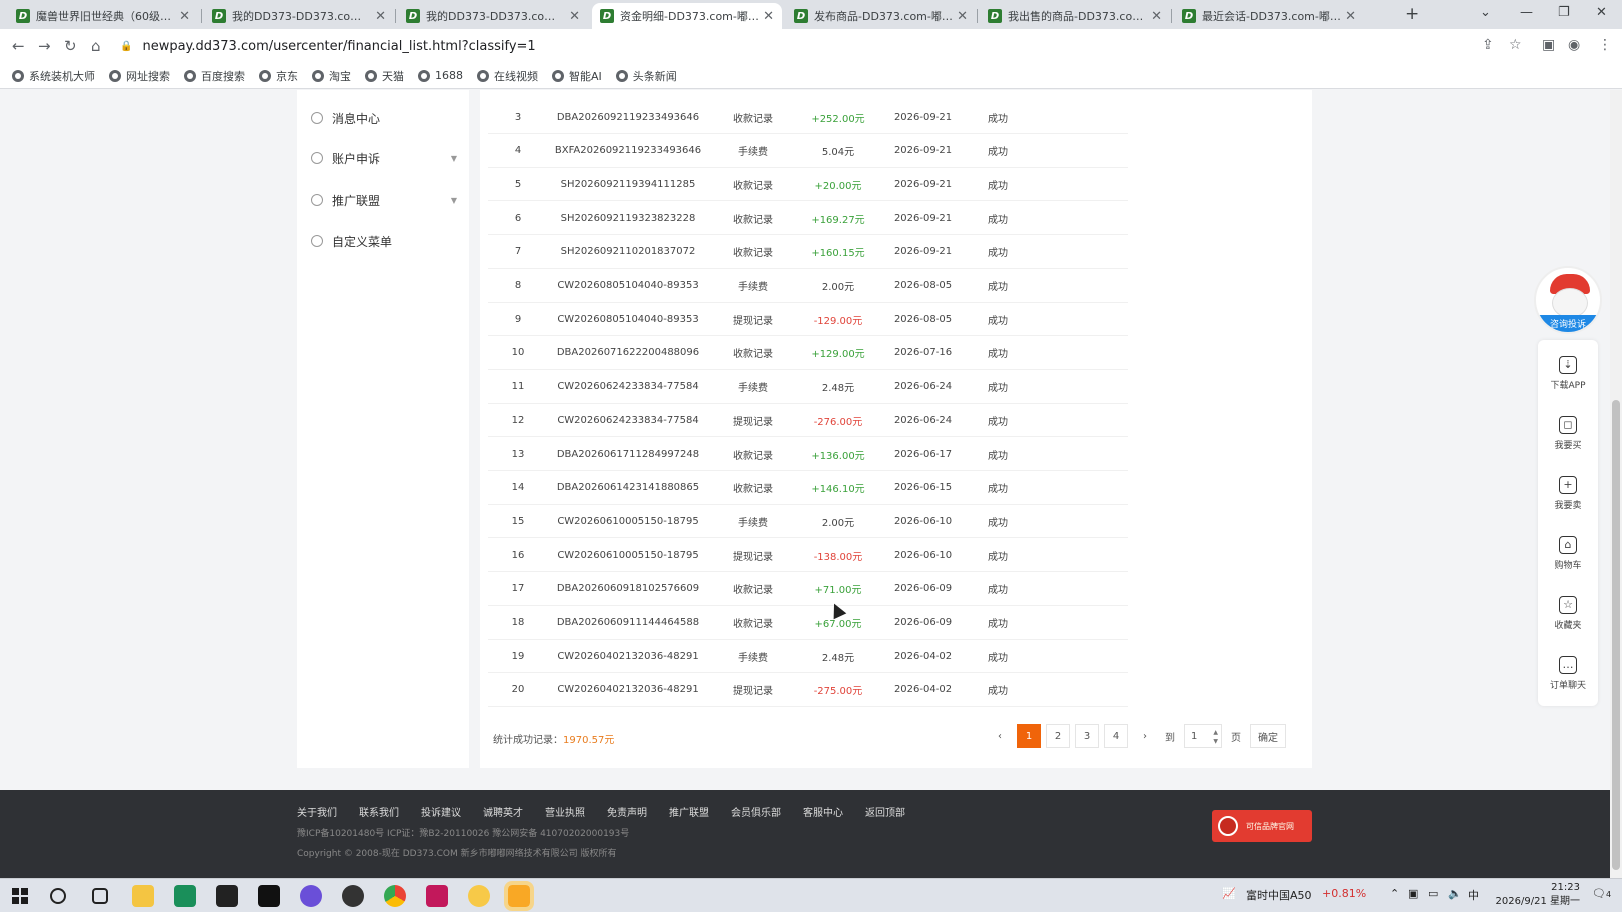  Describe the element at coordinates (1058, 736) in the screenshot. I see `page-2-button: 2` at that location.